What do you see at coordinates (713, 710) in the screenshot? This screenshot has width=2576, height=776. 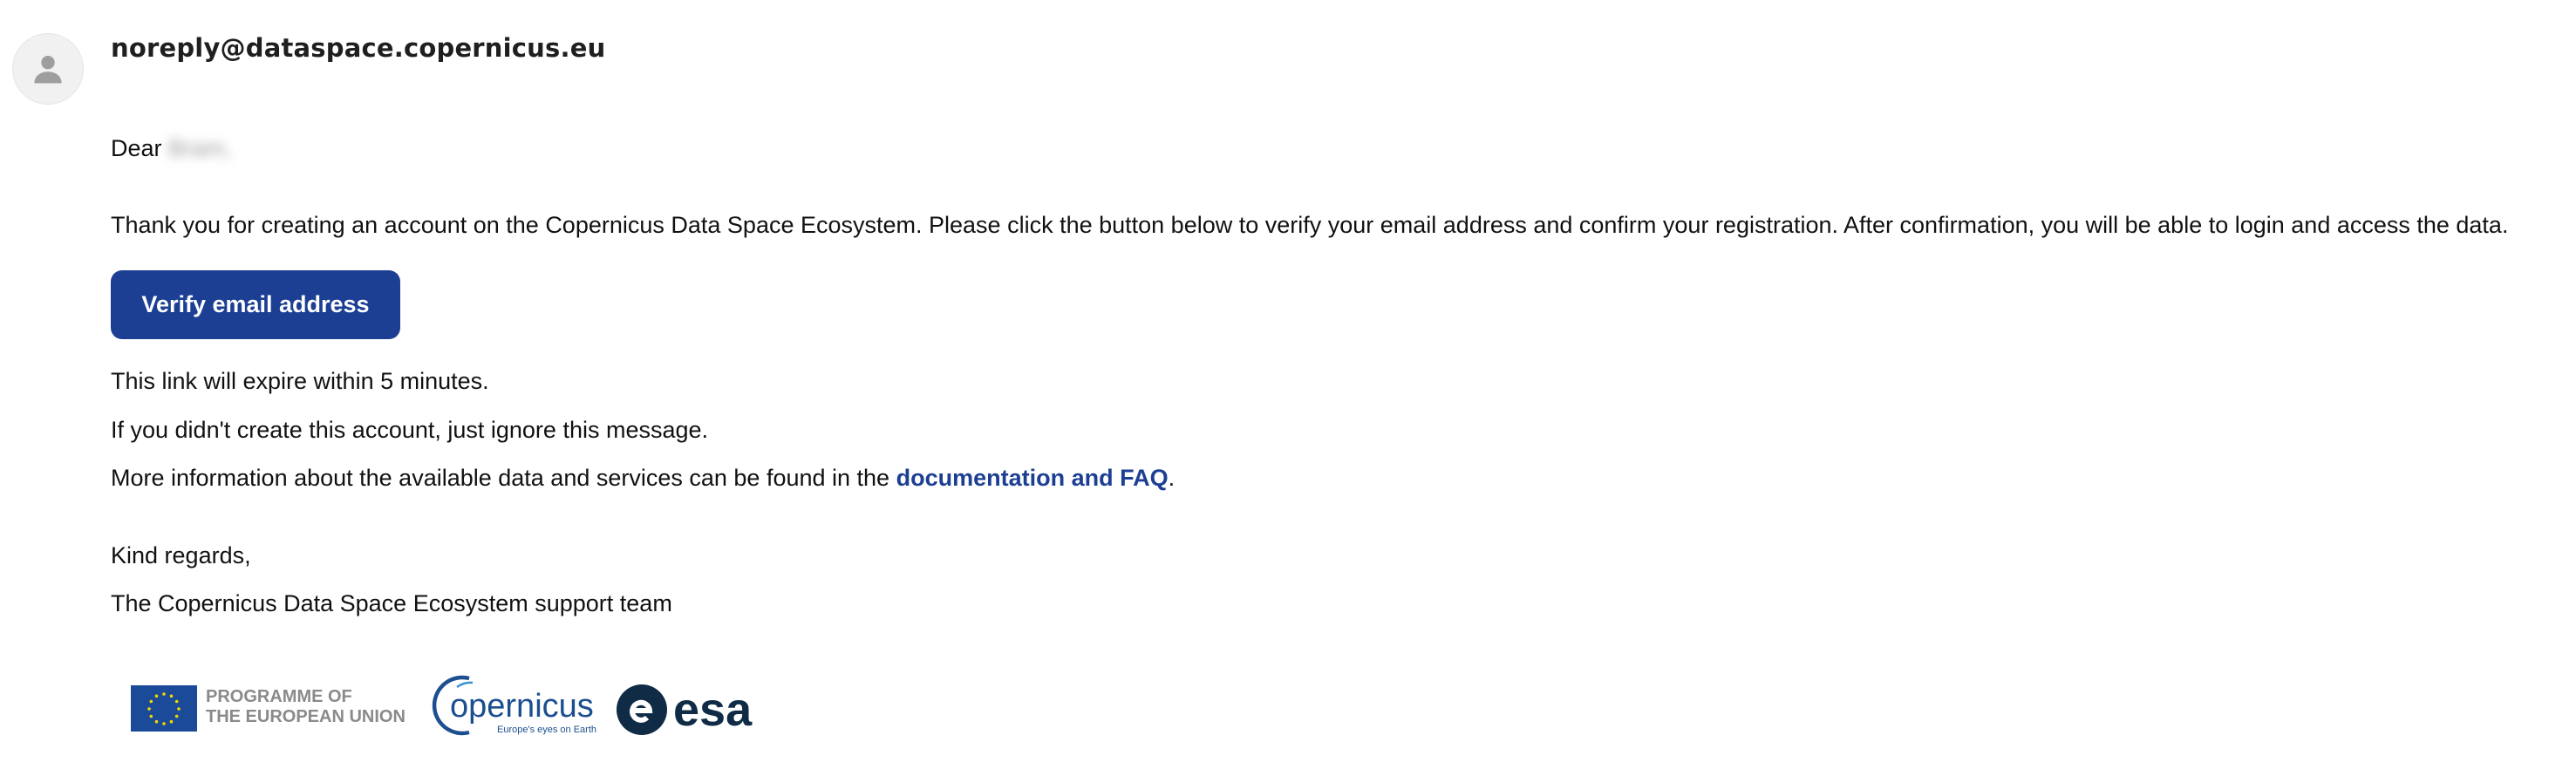 I see `esa-wordmark: esa` at bounding box center [713, 710].